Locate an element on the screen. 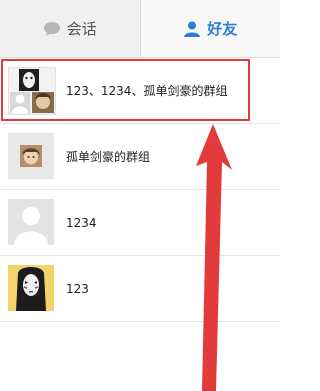 This screenshot has width=320, height=391. list-item: 1234 is located at coordinates (140, 223).